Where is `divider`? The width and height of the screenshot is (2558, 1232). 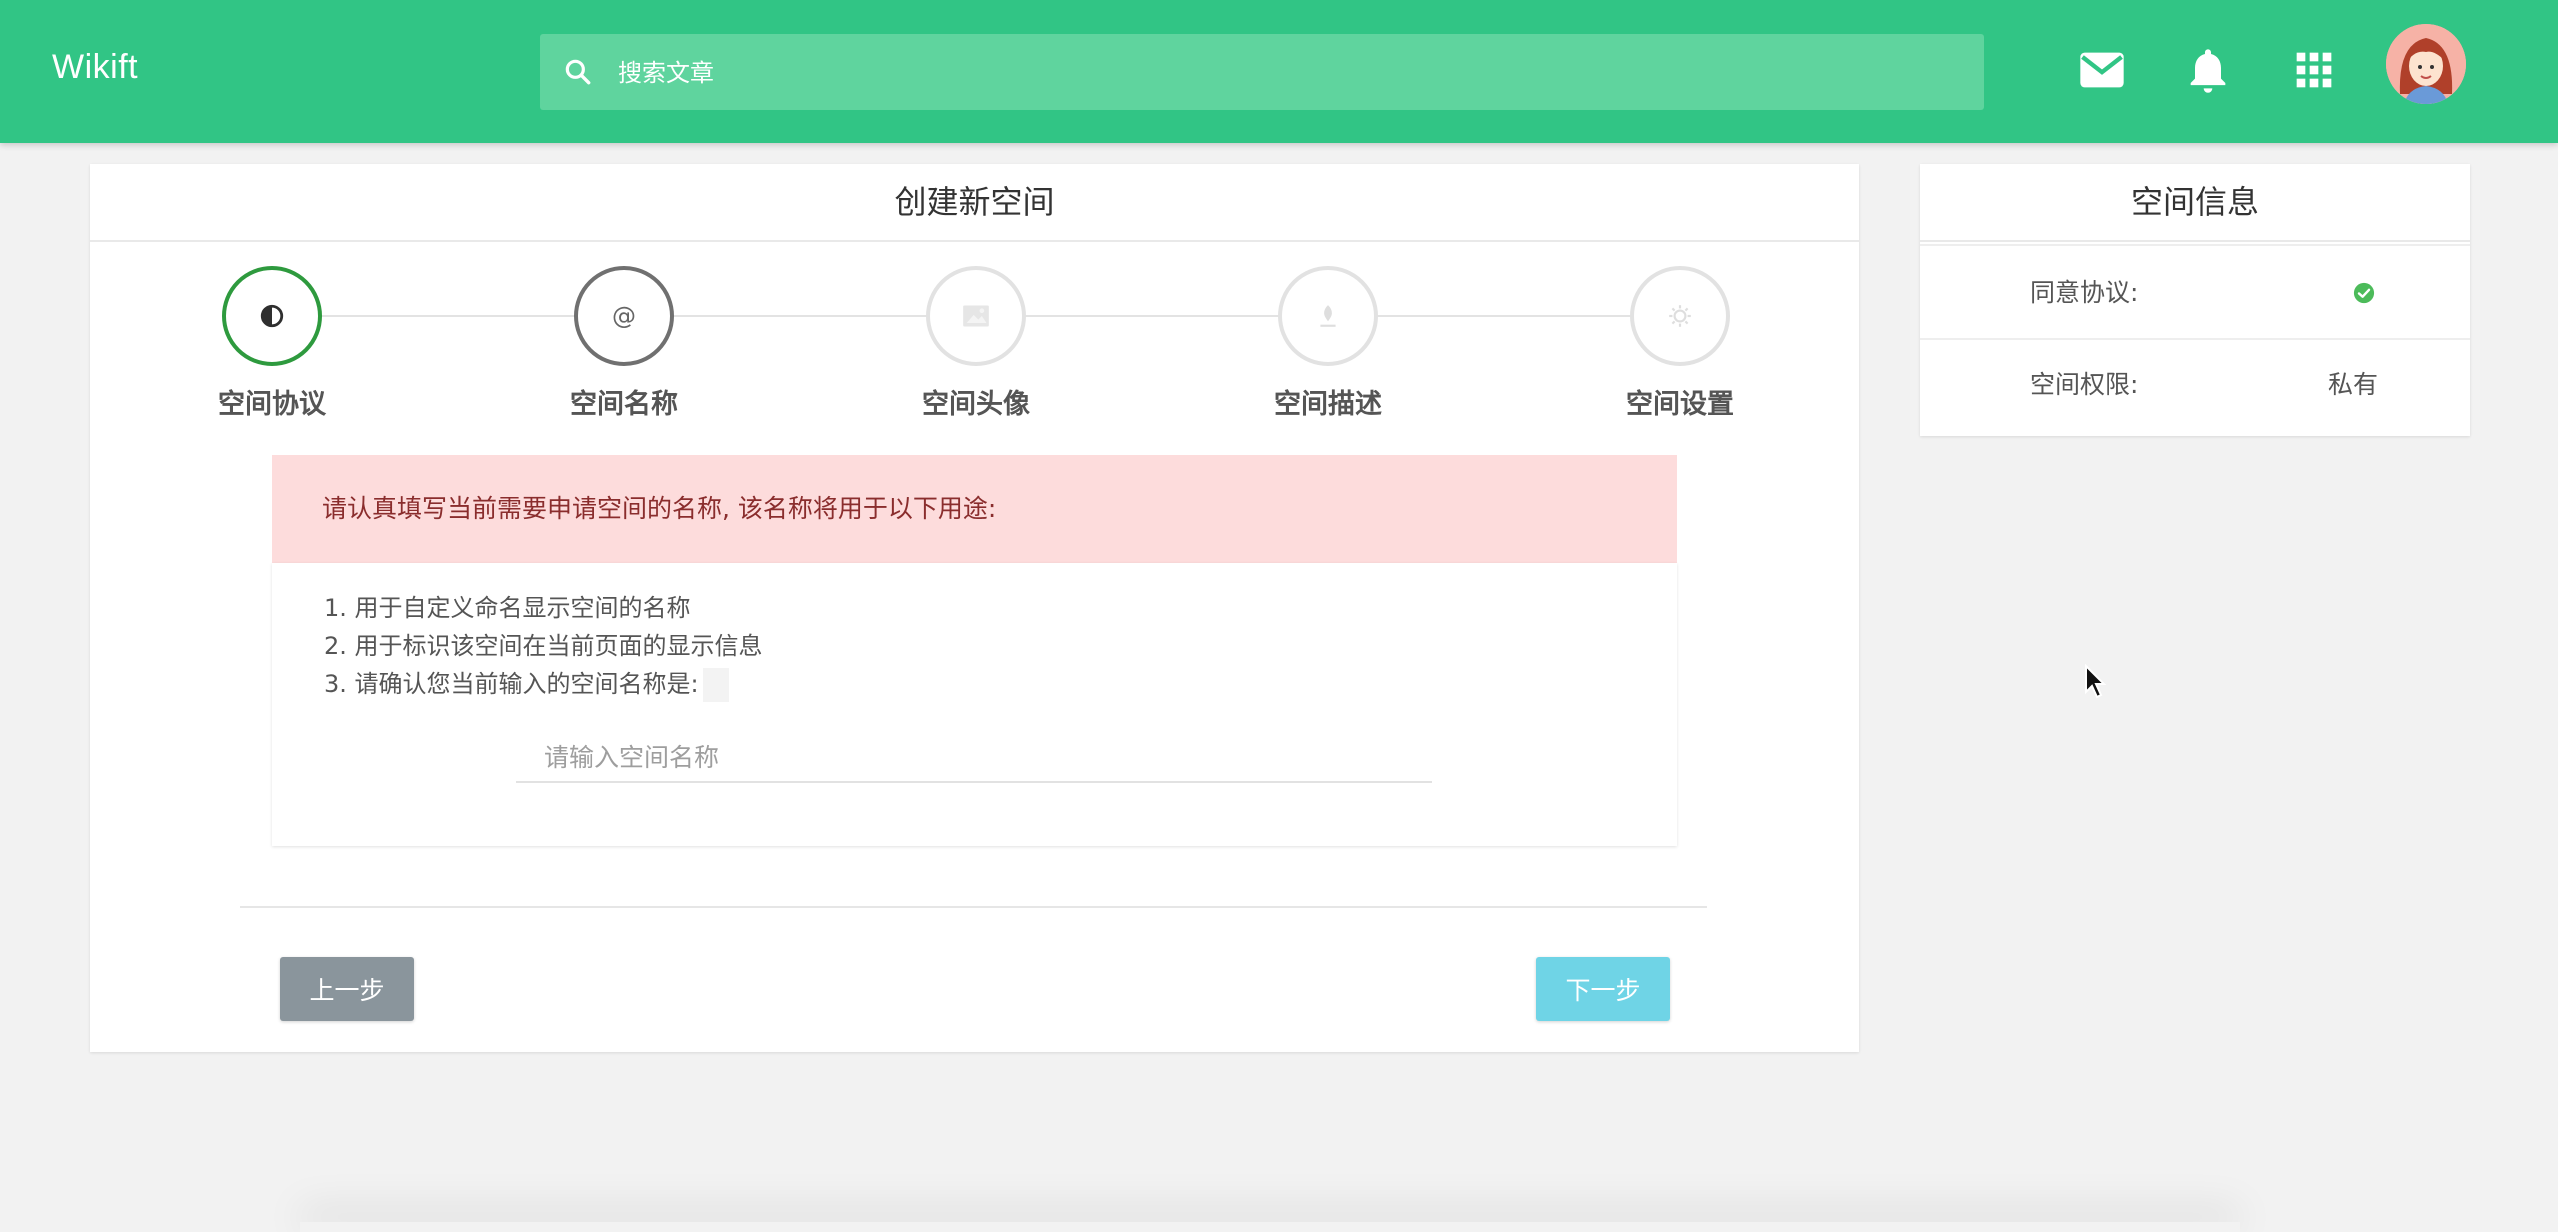 divider is located at coordinates (2195, 245).